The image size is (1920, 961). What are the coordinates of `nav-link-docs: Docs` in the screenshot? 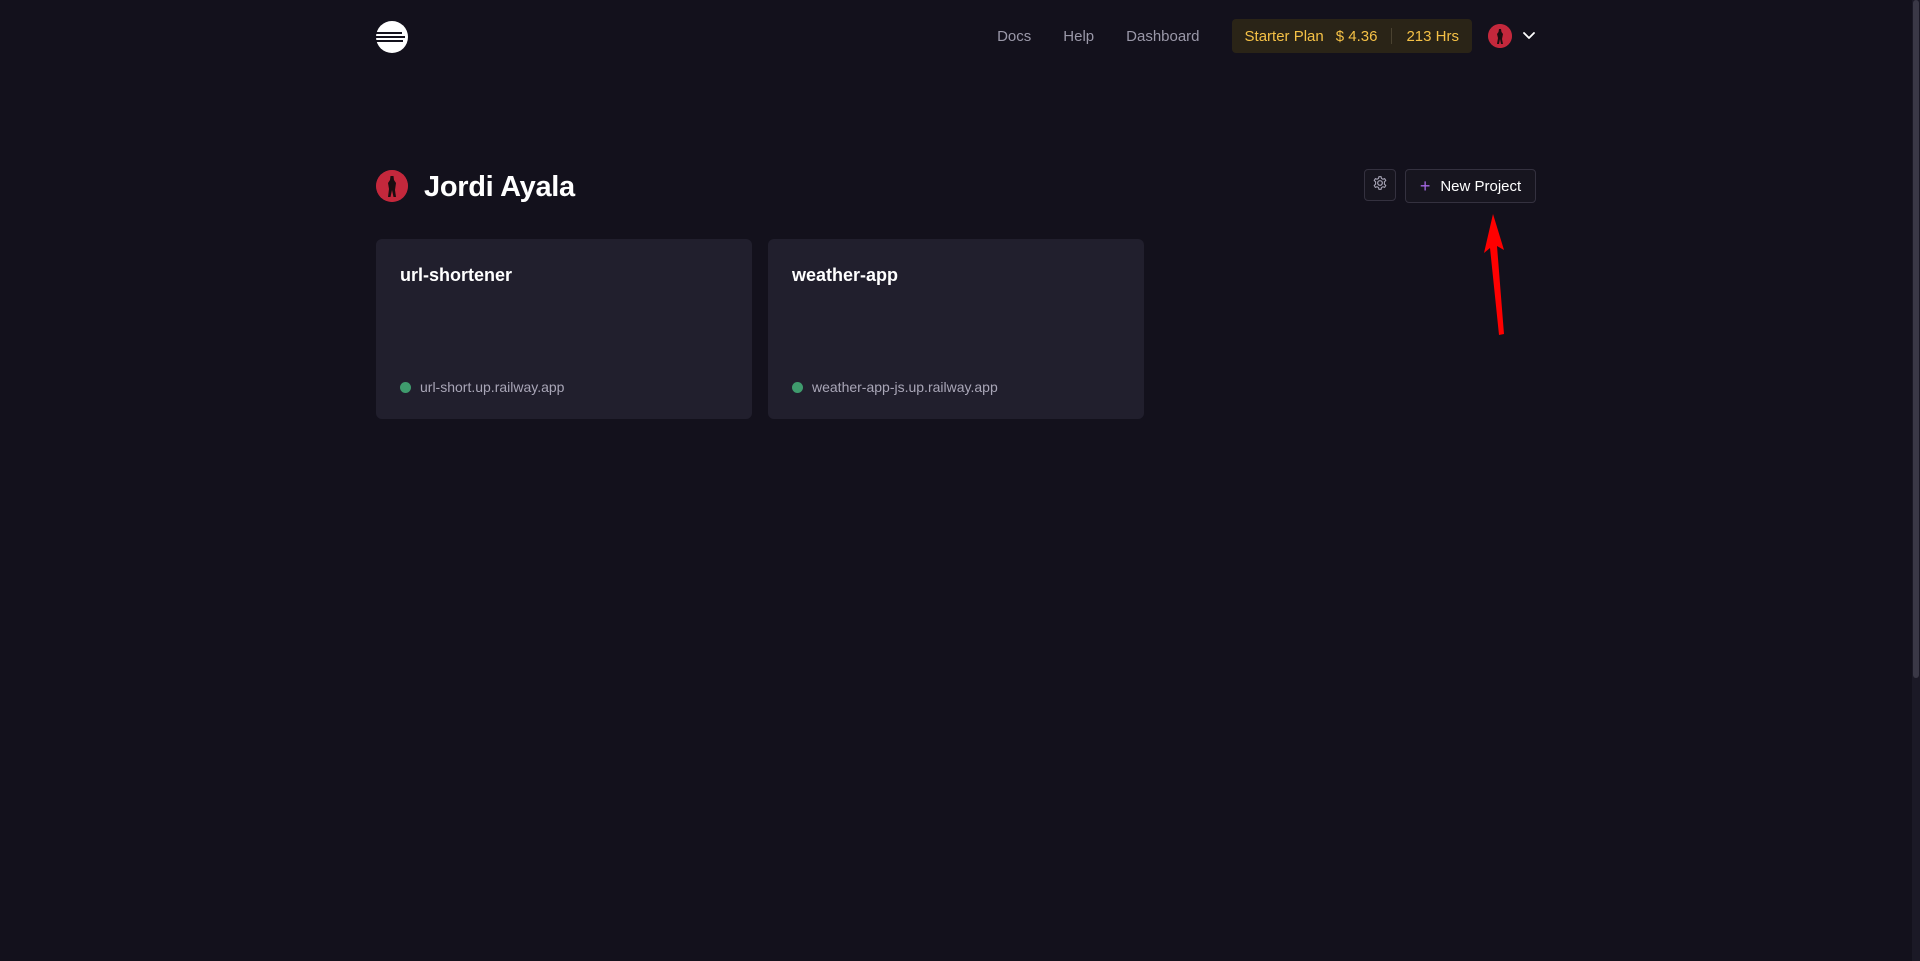 It's located at (1014, 36).